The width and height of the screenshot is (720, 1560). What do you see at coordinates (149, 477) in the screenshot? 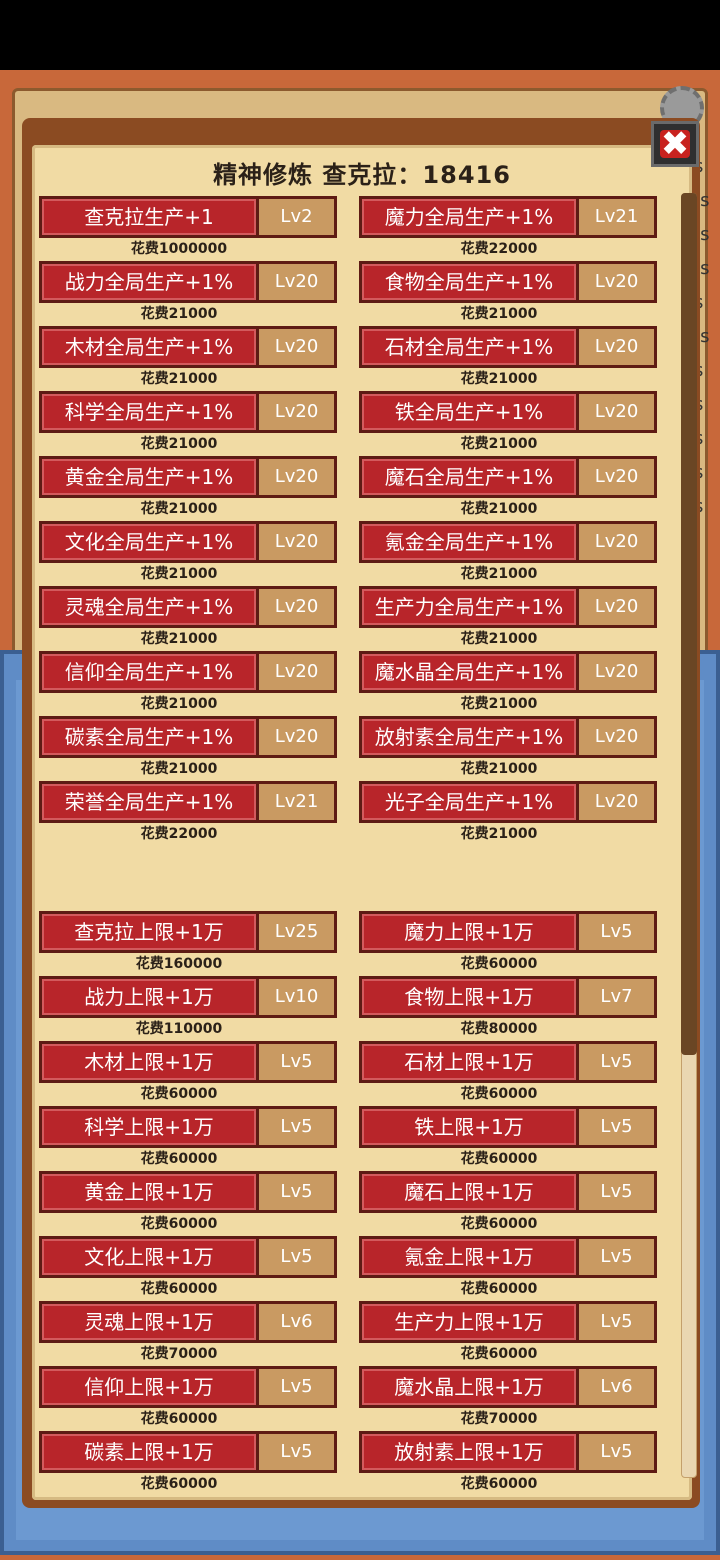
I see `upgrade-button: 黄金全局生产+1%` at bounding box center [149, 477].